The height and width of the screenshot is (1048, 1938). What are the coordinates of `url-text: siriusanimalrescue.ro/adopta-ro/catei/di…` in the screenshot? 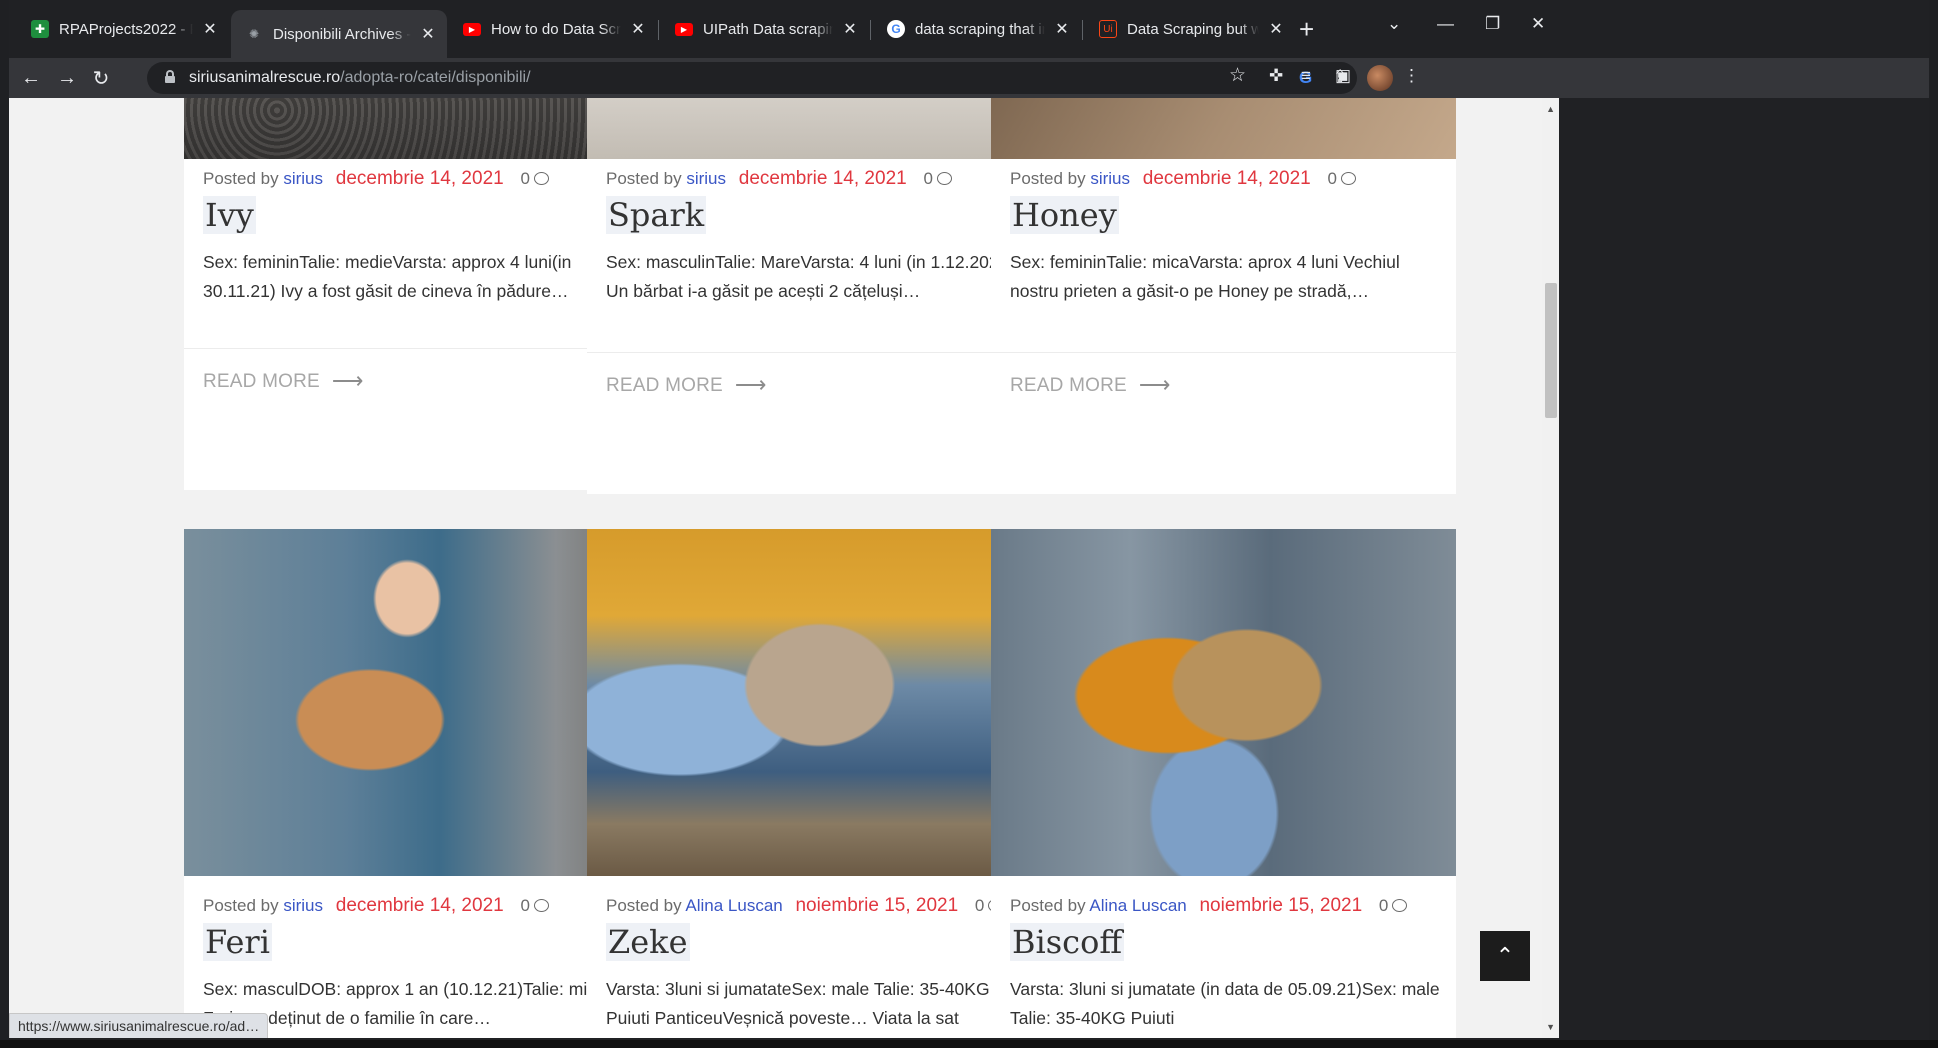 It's located at (360, 78).